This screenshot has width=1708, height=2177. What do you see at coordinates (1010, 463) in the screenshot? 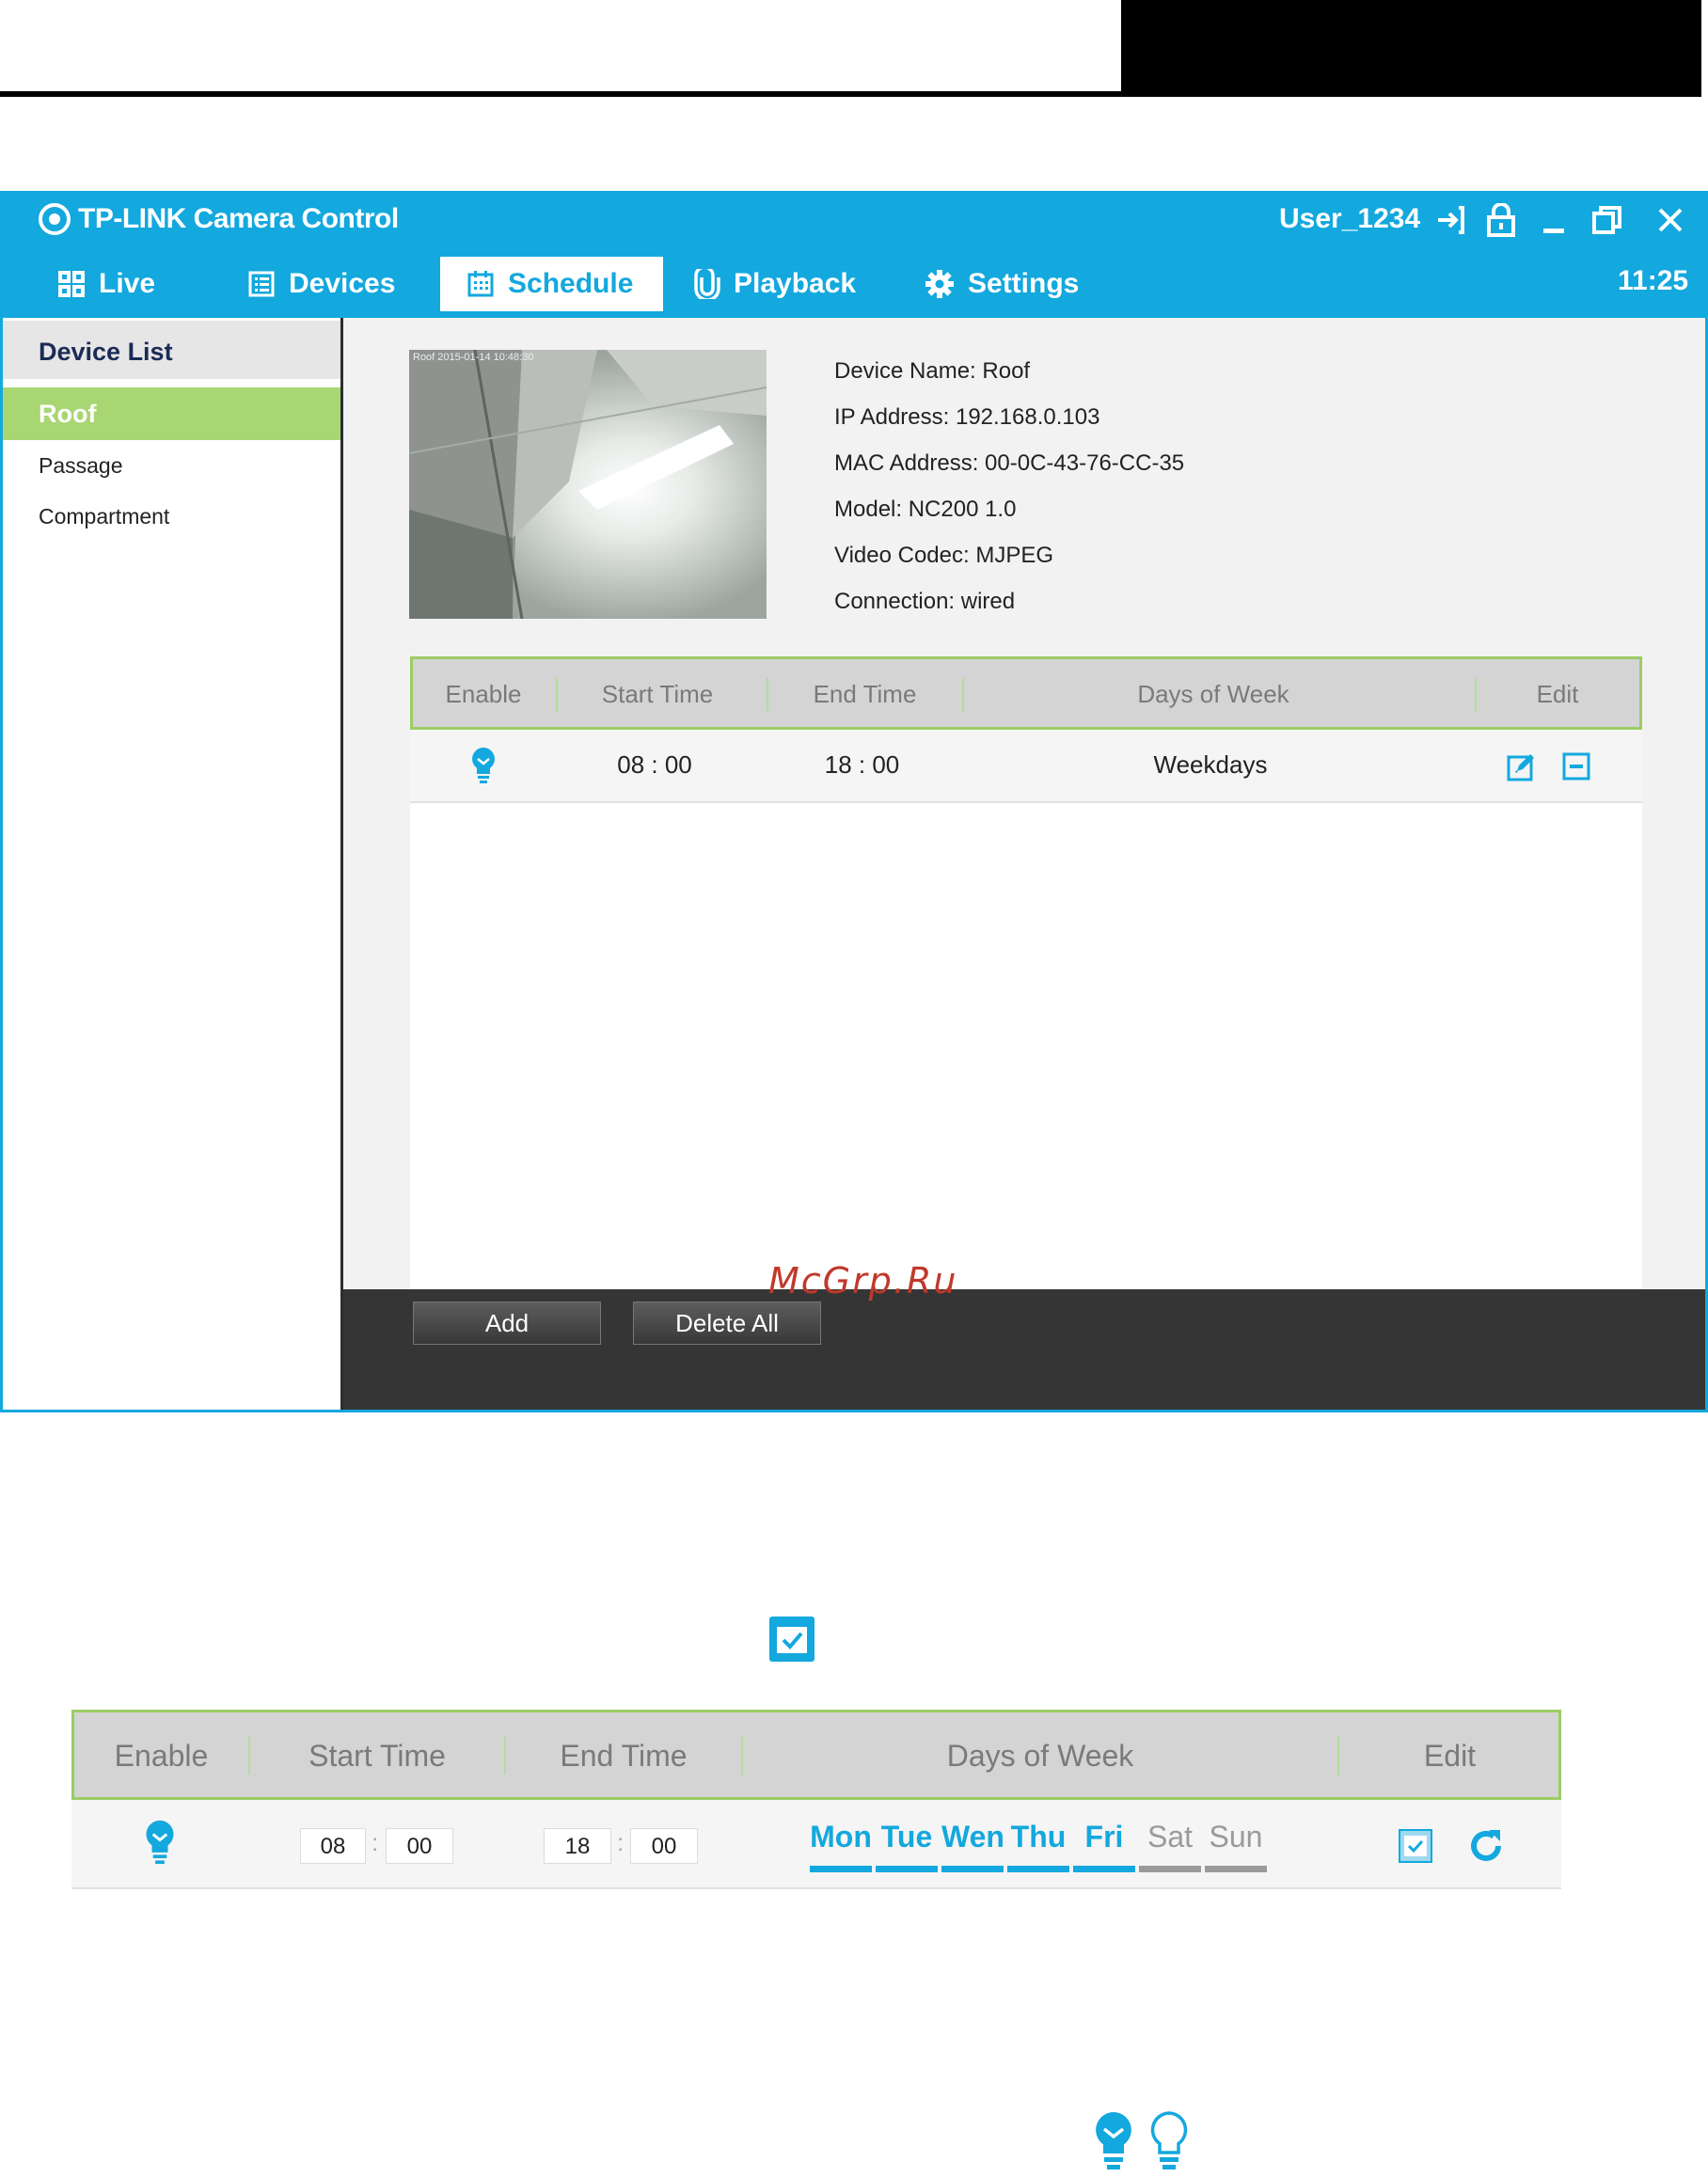
I see `mac-address-info: MAC Address: 00-0C-43-76-CC-35` at bounding box center [1010, 463].